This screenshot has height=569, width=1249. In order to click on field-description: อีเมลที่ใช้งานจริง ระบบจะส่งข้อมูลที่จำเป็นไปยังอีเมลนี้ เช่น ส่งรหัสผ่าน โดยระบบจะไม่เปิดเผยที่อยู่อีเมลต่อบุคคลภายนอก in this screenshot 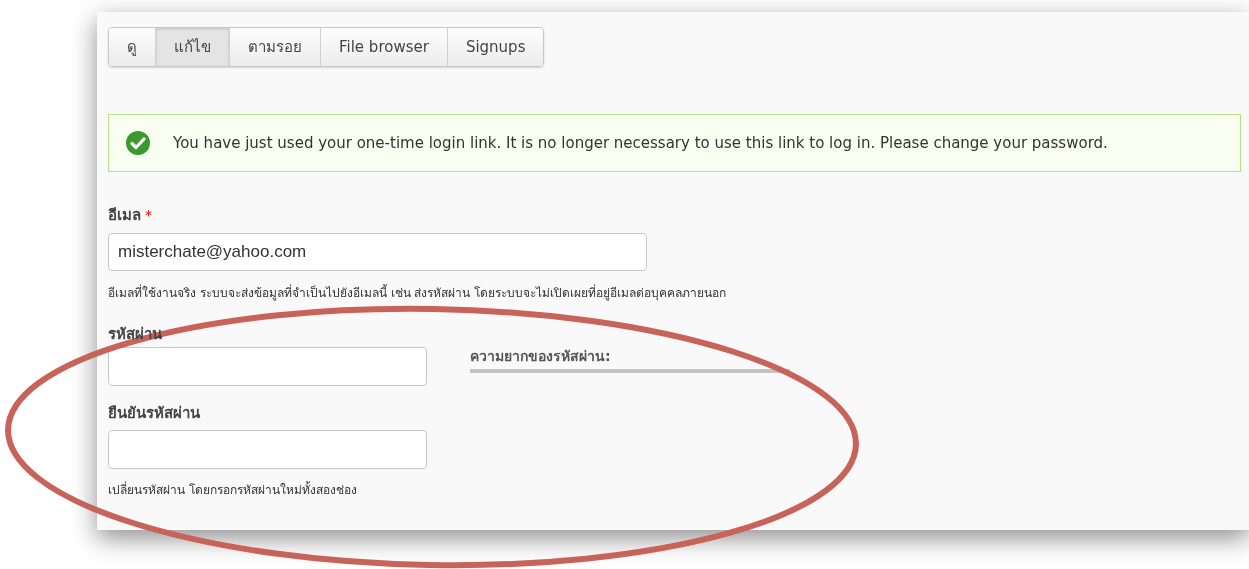, I will do `click(418, 292)`.